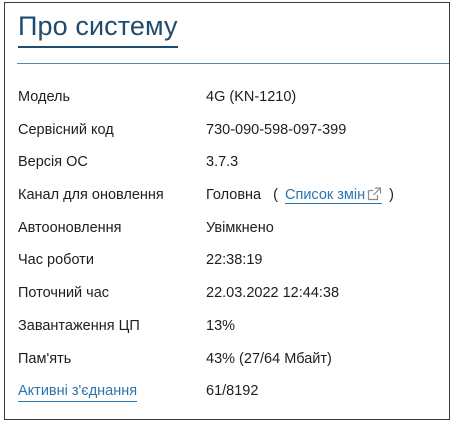 This screenshot has width=460, height=430. I want to click on row-current-time: Поточний час 22.03.2022 12:44:38, so click(230, 293).